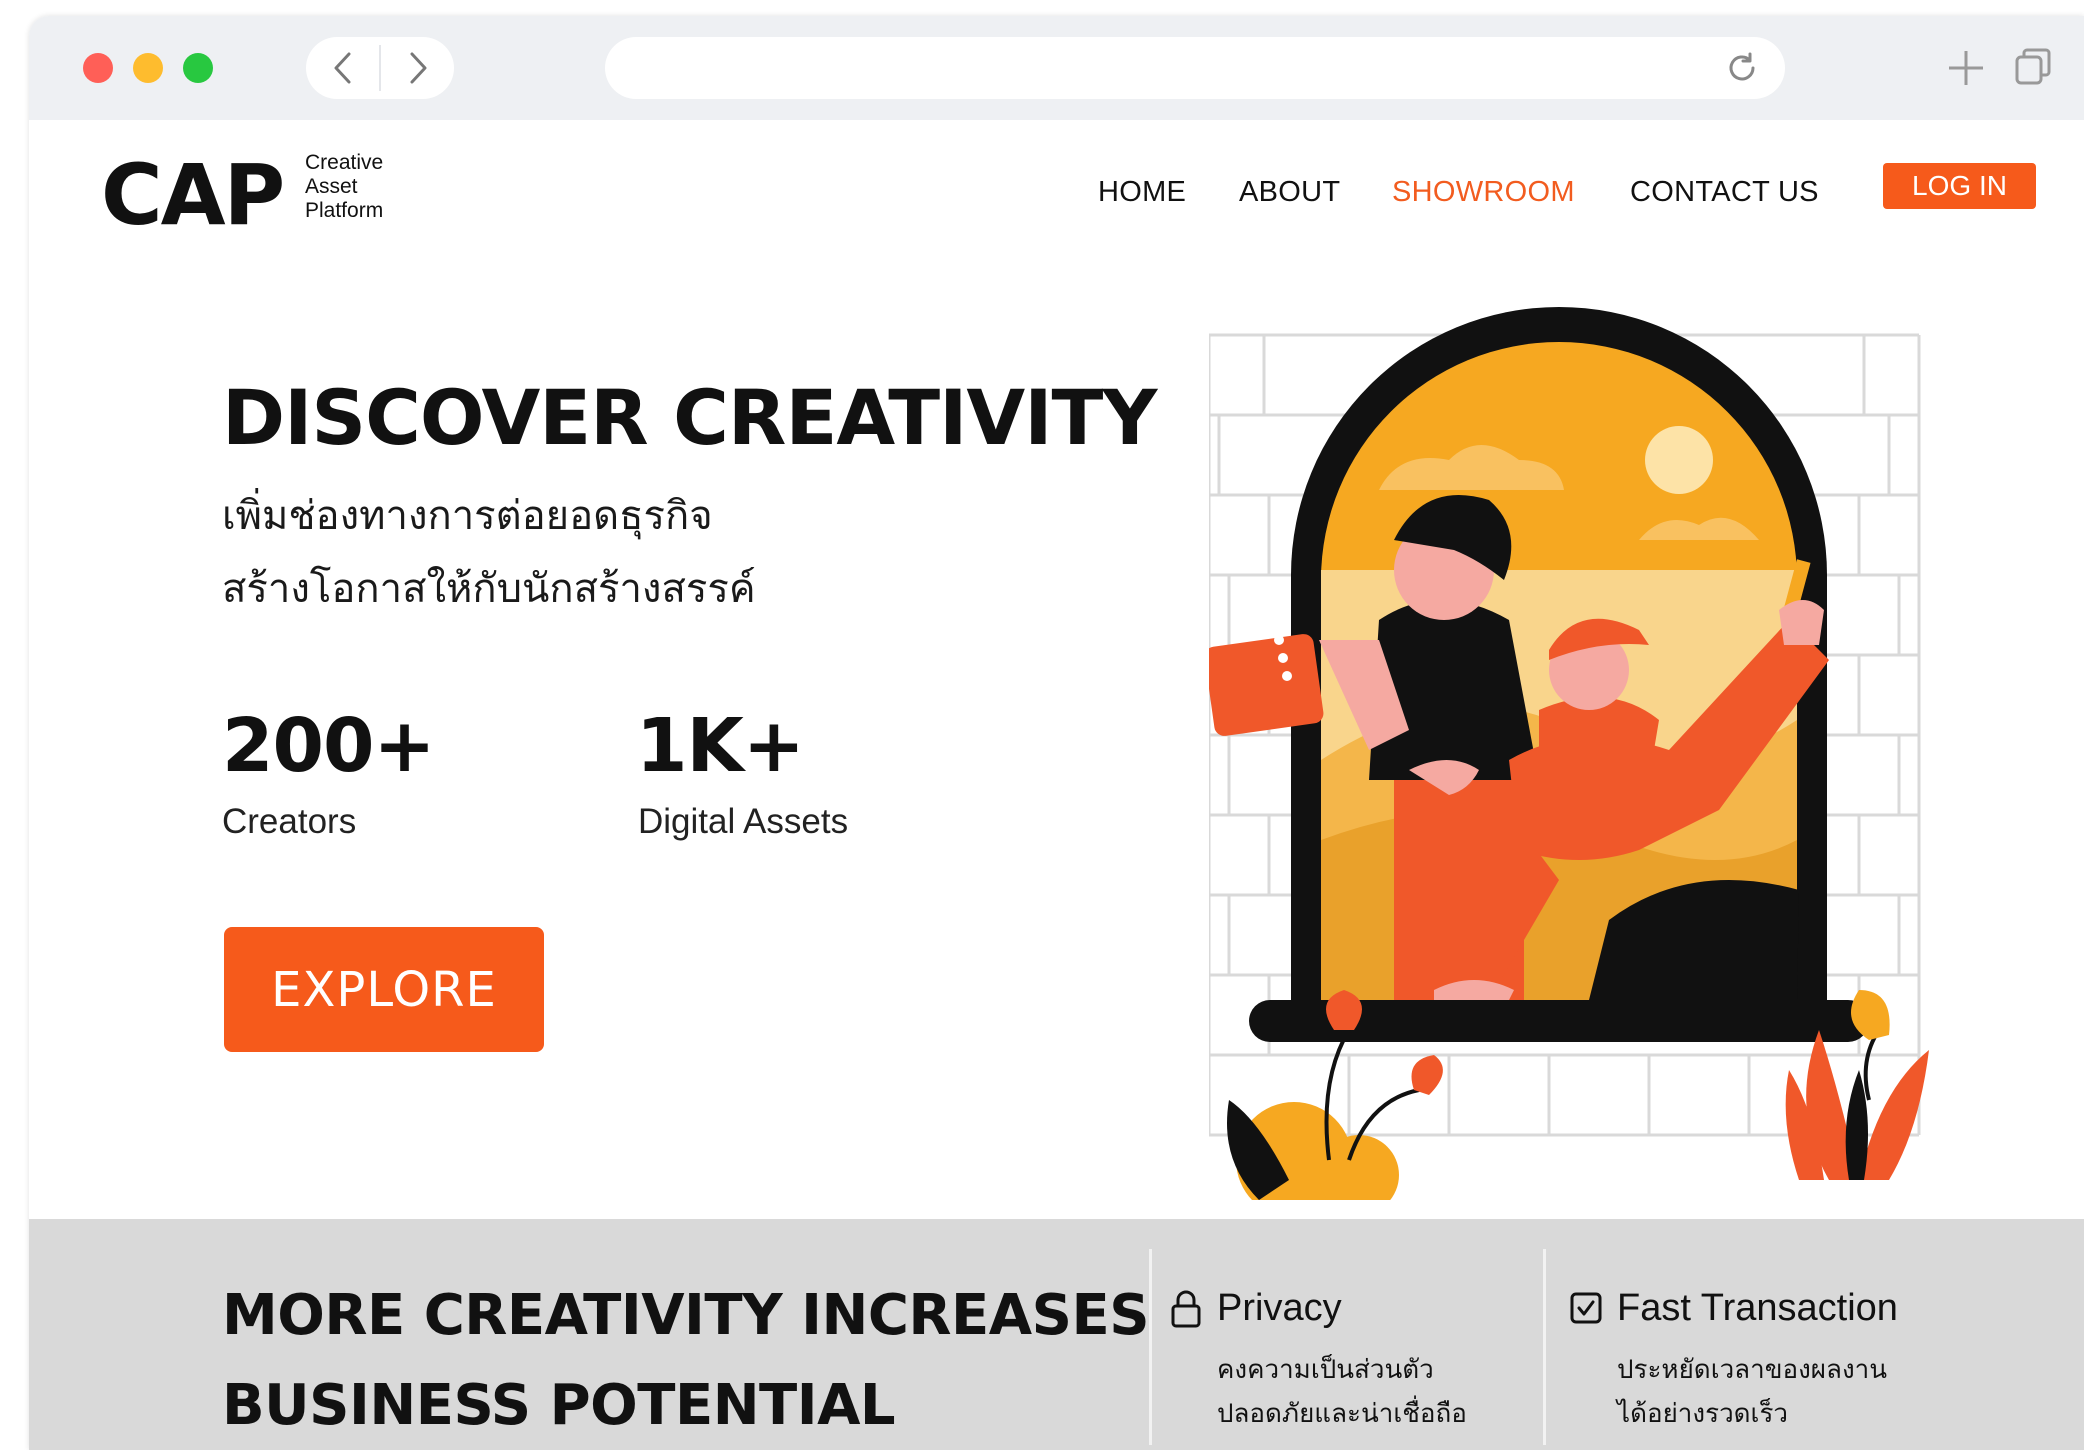 The width and height of the screenshot is (2084, 1450). What do you see at coordinates (1289, 192) in the screenshot?
I see `nav-about: ABOUT` at bounding box center [1289, 192].